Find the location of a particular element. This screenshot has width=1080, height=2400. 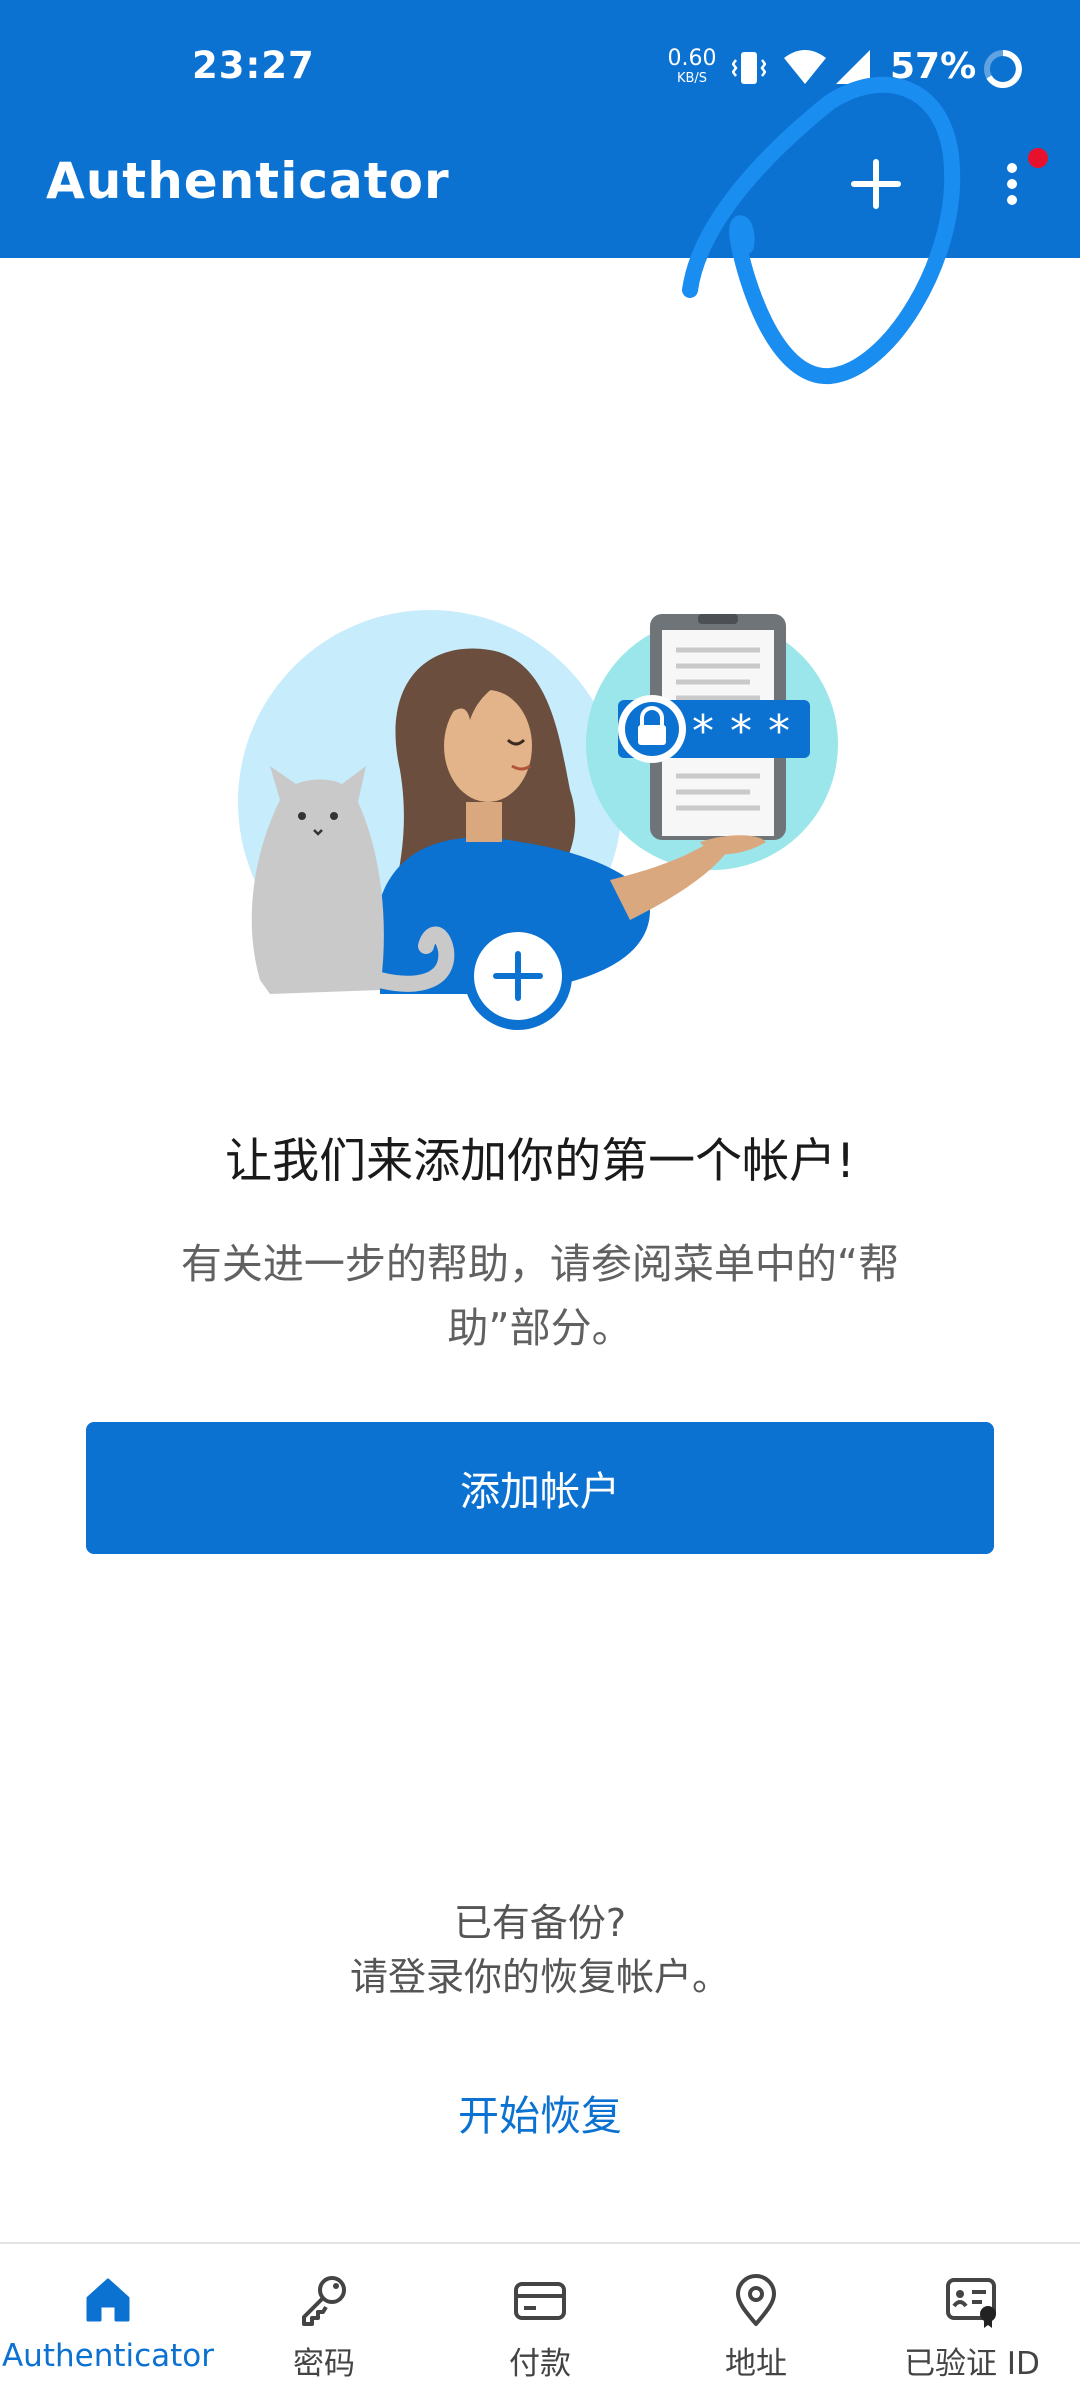

page-headline: 让我们来添加你的第一个帐户! is located at coordinates (540, 1161).